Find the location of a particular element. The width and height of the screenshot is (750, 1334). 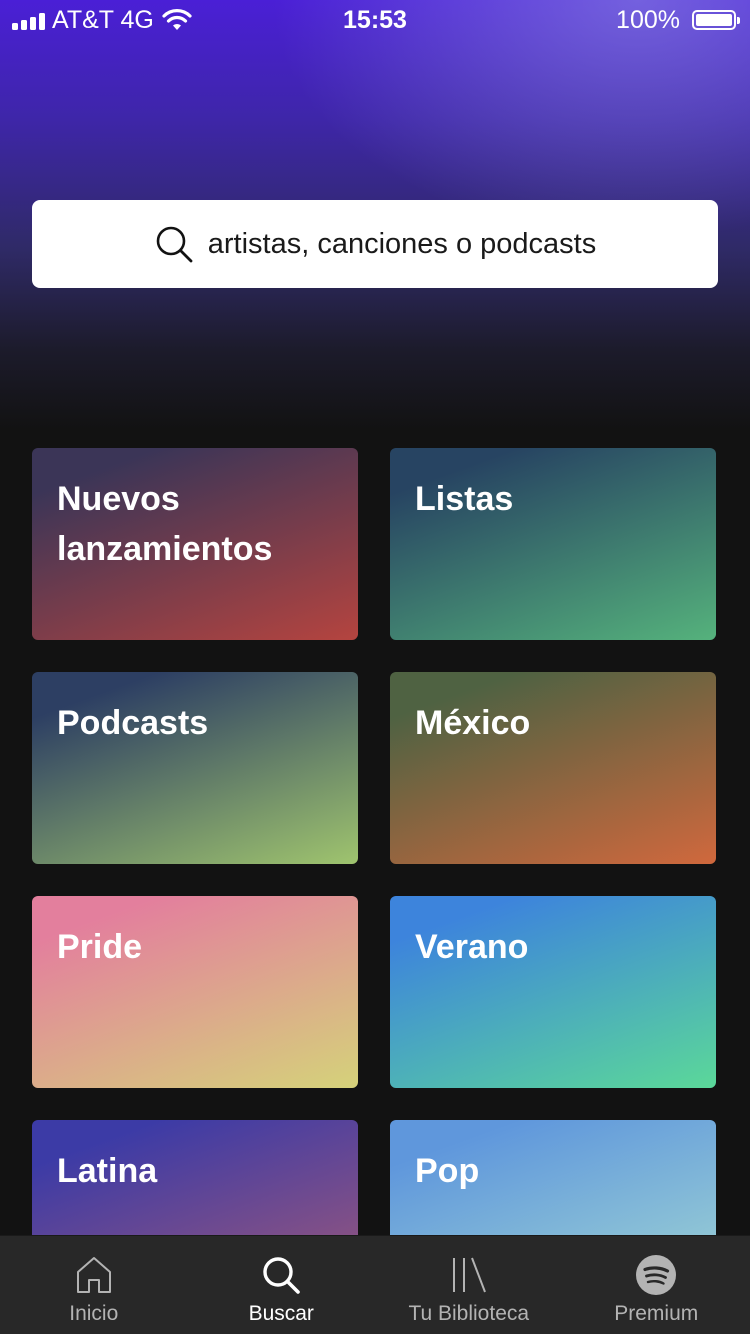

category-title: Listas is located at coordinates (464, 499).